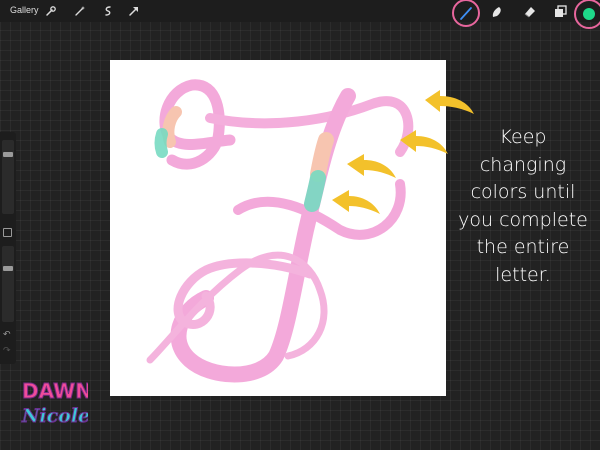  What do you see at coordinates (589, 14) in the screenshot?
I see `color-picker-icon` at bounding box center [589, 14].